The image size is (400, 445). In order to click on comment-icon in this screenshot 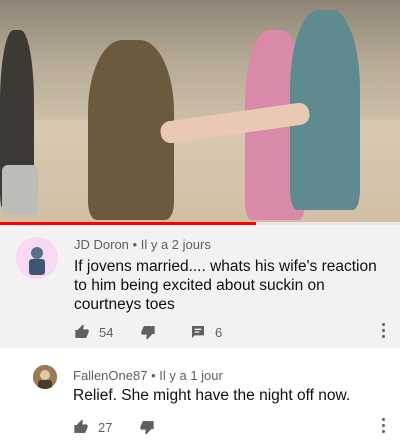, I will do `click(198, 332)`.